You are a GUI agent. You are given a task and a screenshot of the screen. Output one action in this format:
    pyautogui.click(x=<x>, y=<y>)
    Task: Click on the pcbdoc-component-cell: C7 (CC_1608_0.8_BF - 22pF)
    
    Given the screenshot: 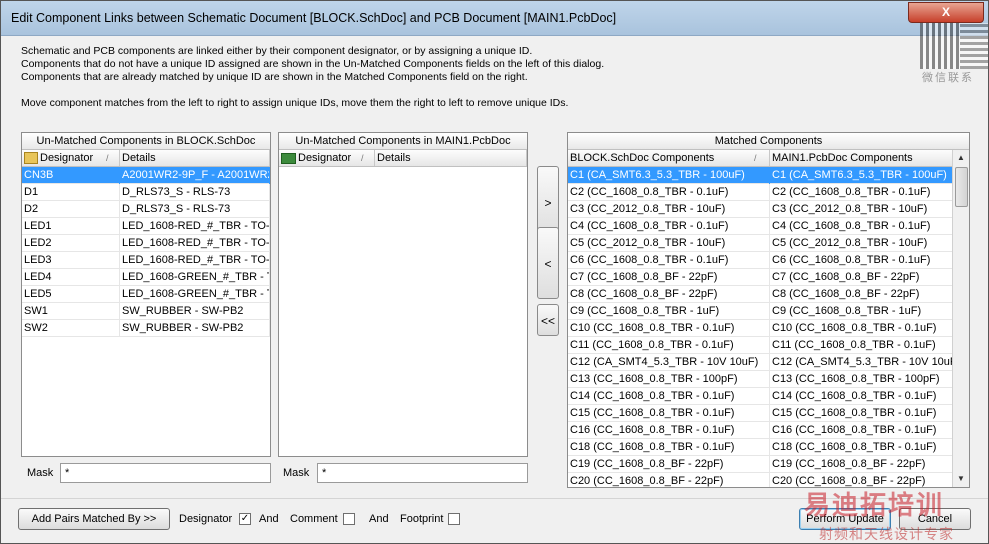 What is the action you would take?
    pyautogui.click(x=861, y=277)
    